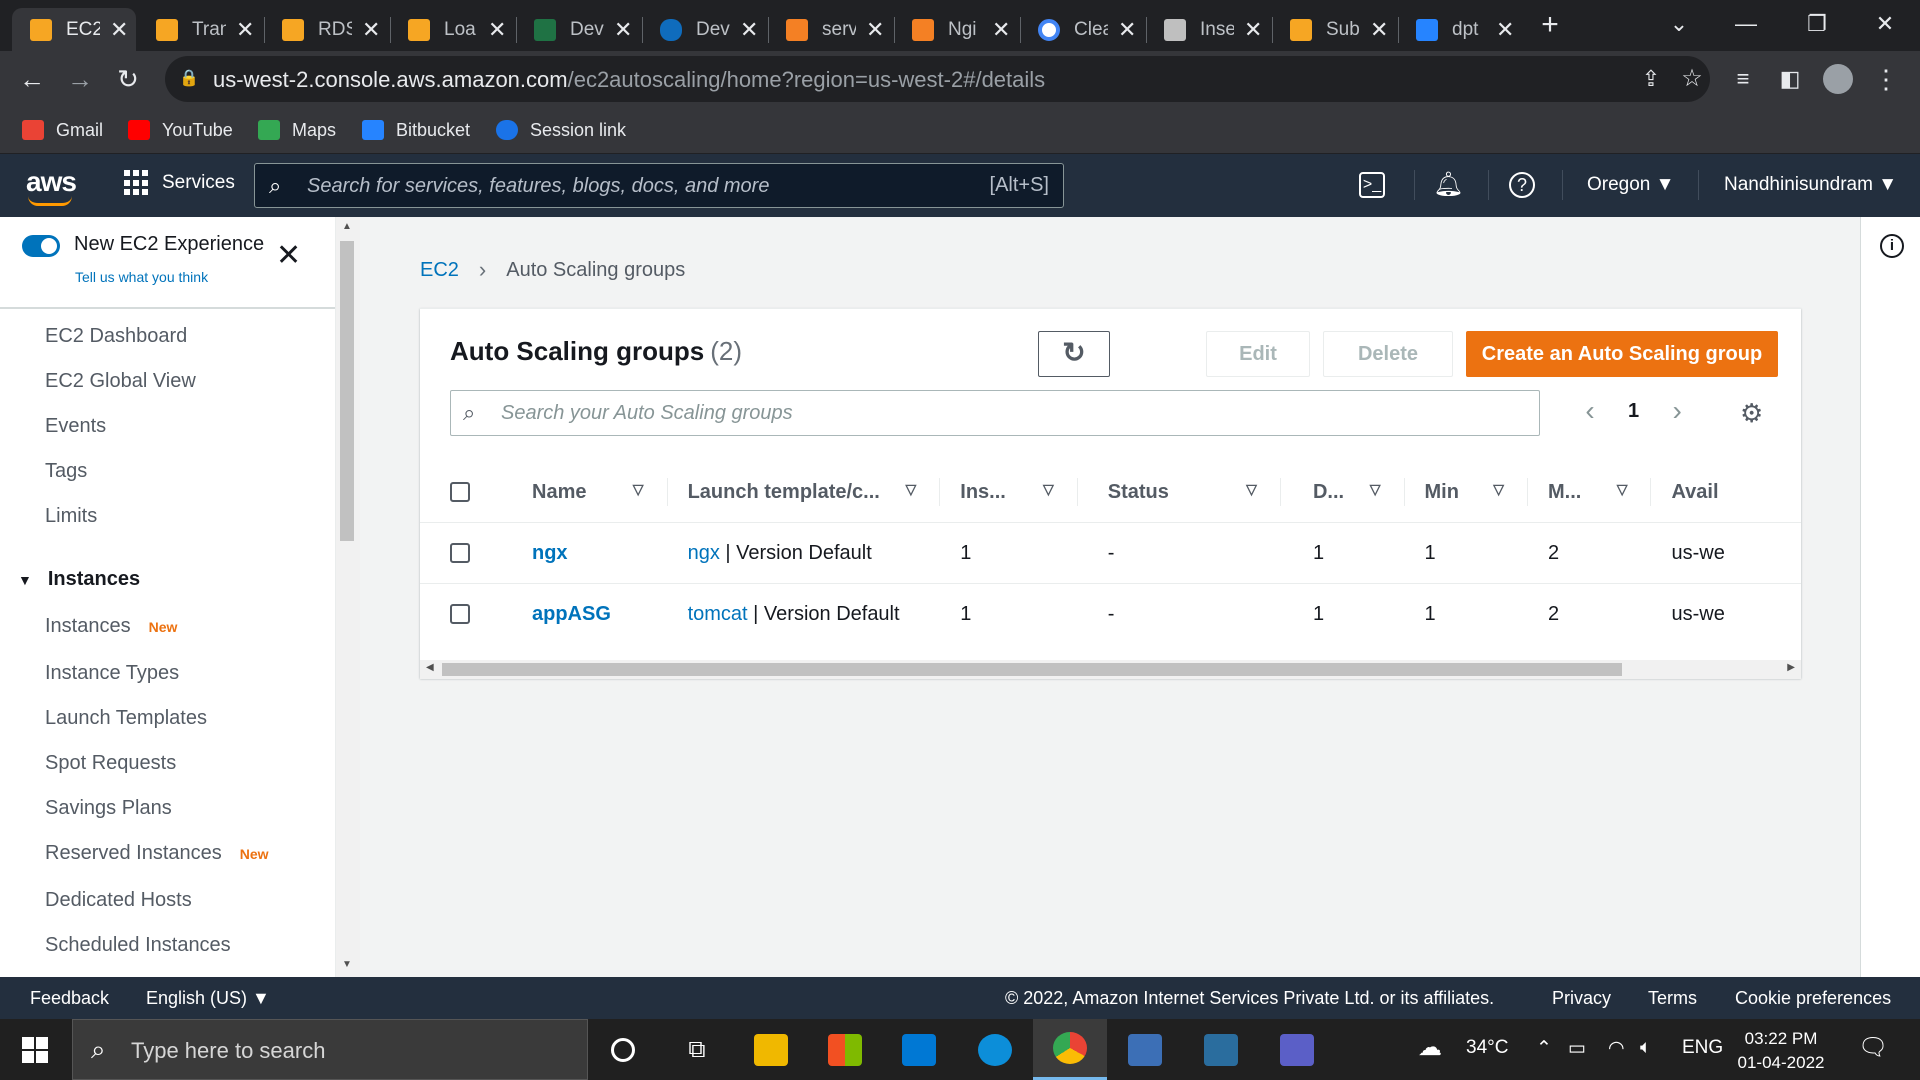 This screenshot has height=1080, width=1920. What do you see at coordinates (1633, 411) in the screenshot?
I see `current-page-number: 1` at bounding box center [1633, 411].